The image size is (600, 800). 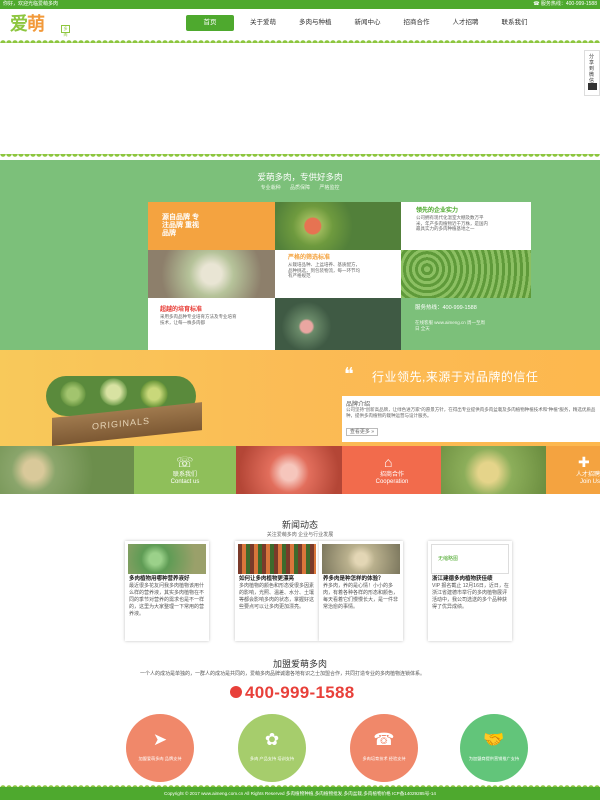 What do you see at coordinates (448, 559) in the screenshot?
I see `news-thumb-4-label: 无缩略图` at bounding box center [448, 559].